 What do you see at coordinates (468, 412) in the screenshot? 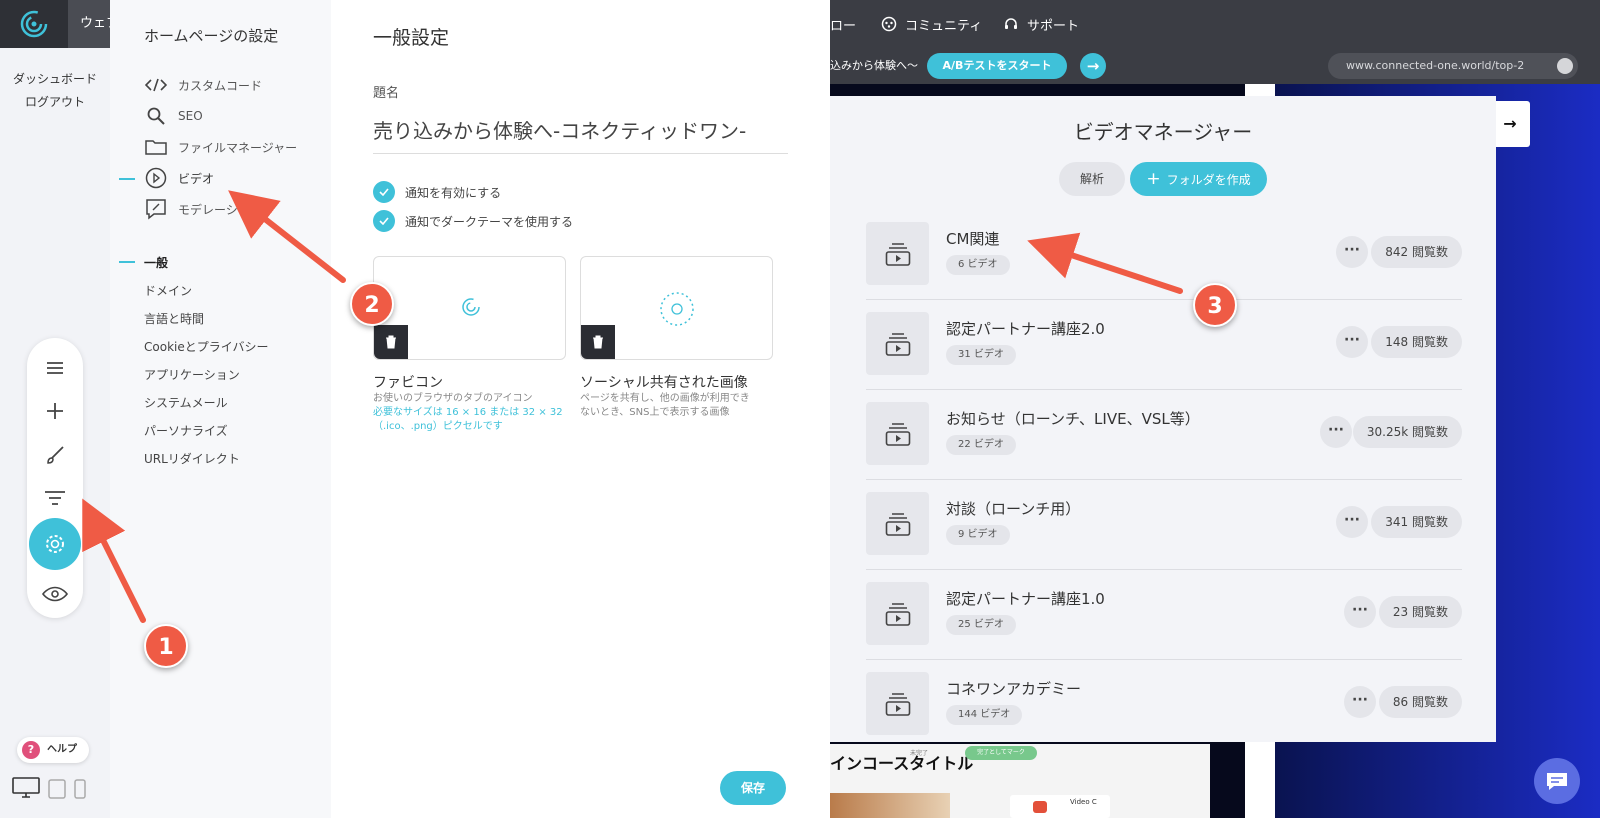
I see `favicon-note-1: 必要なサイズは 16 × 16 または 32 × 32` at bounding box center [468, 412].